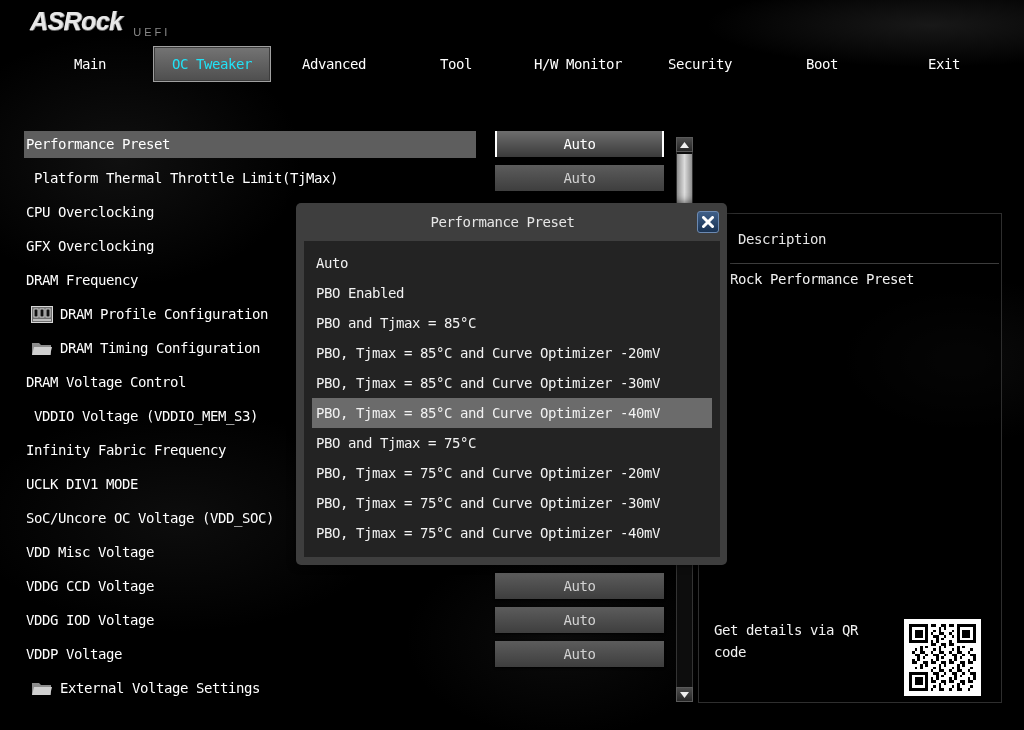 The width and height of the screenshot is (1024, 730). Describe the element at coordinates (250, 144) in the screenshot. I see `setting-item: Performance Preset` at that location.